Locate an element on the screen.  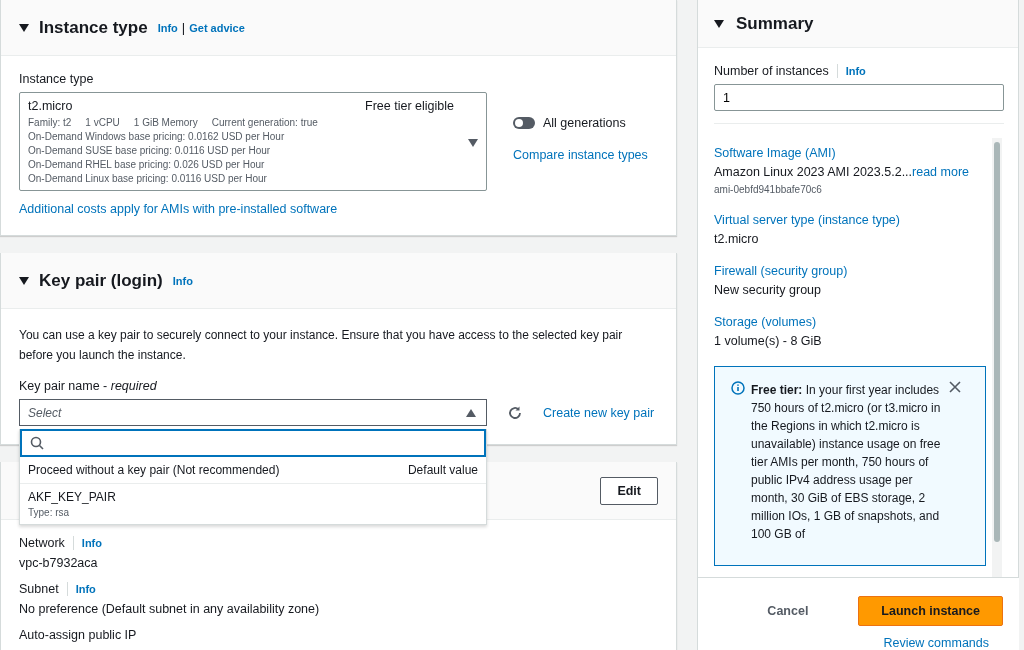
dropdown-option: Proceed without a key pair (Not recommended) Default value is located at coordinates (253, 470).